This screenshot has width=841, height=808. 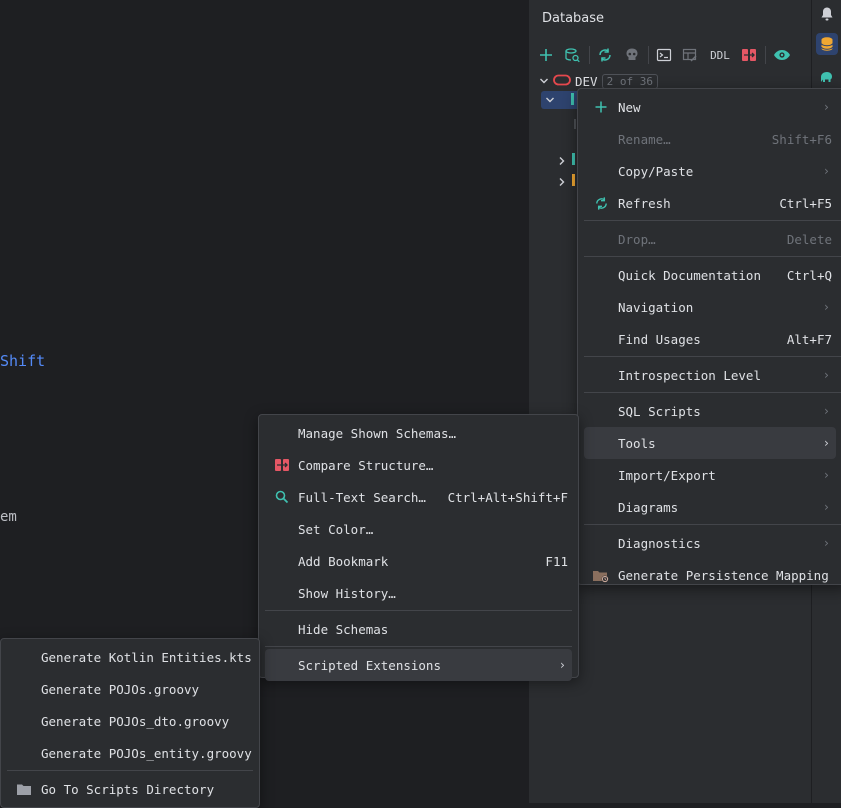 I want to click on menu-item-shortcut: Ctrl+Q, so click(x=809, y=275).